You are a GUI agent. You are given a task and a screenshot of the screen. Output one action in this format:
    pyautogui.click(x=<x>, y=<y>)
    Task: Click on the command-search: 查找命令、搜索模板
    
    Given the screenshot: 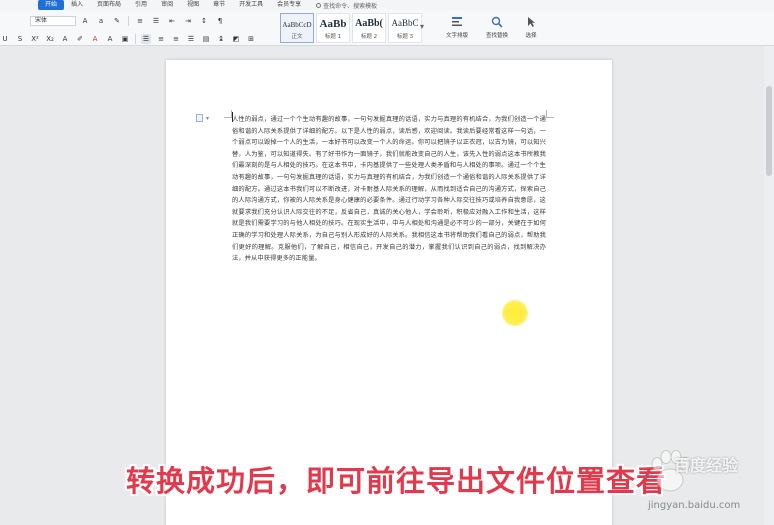 What is the action you would take?
    pyautogui.click(x=346, y=5)
    